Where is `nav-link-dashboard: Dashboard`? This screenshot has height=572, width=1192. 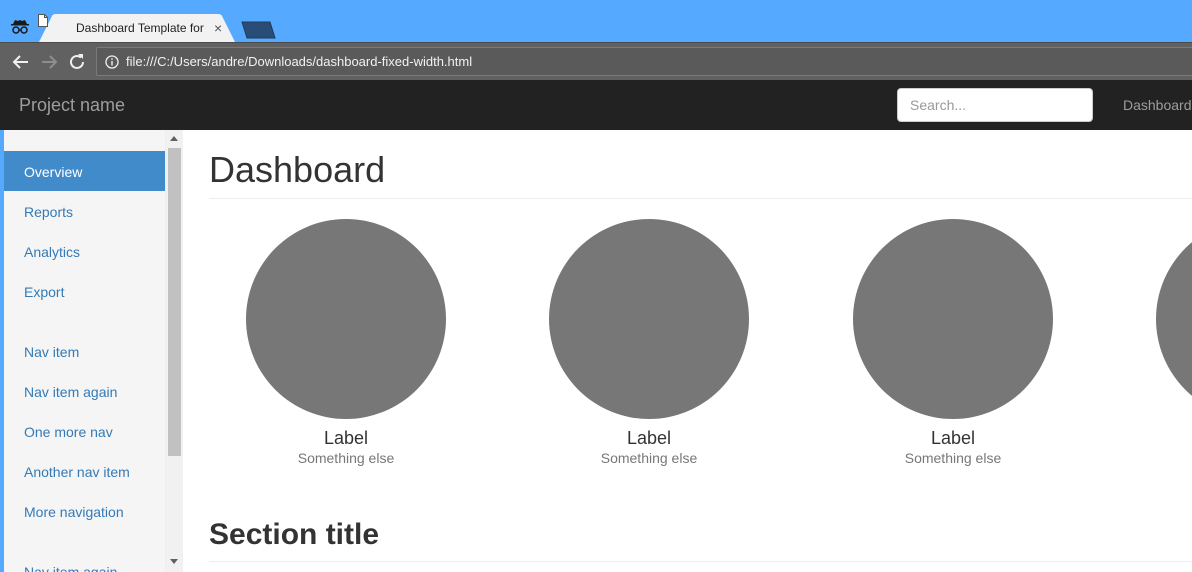 nav-link-dashboard: Dashboard is located at coordinates (1157, 105).